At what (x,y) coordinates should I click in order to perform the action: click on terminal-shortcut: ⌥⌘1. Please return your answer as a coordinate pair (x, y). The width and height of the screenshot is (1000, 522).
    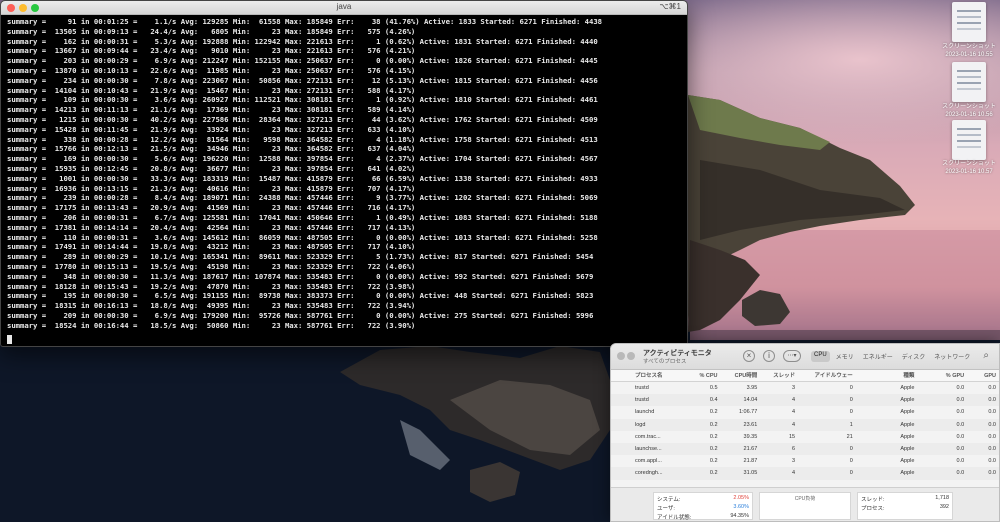
    Looking at the image, I should click on (670, 6).